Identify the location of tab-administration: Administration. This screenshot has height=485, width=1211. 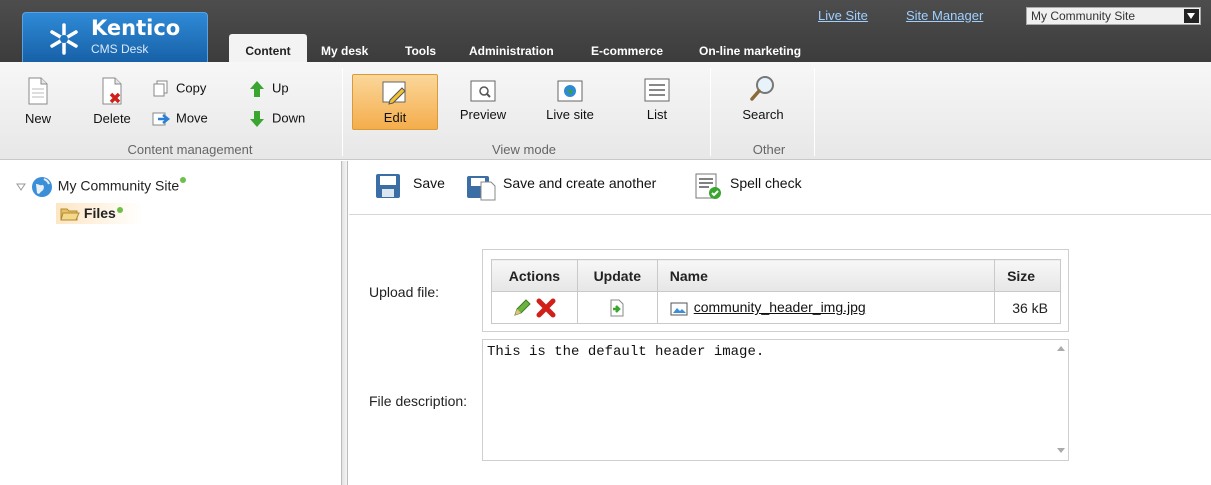
(511, 53).